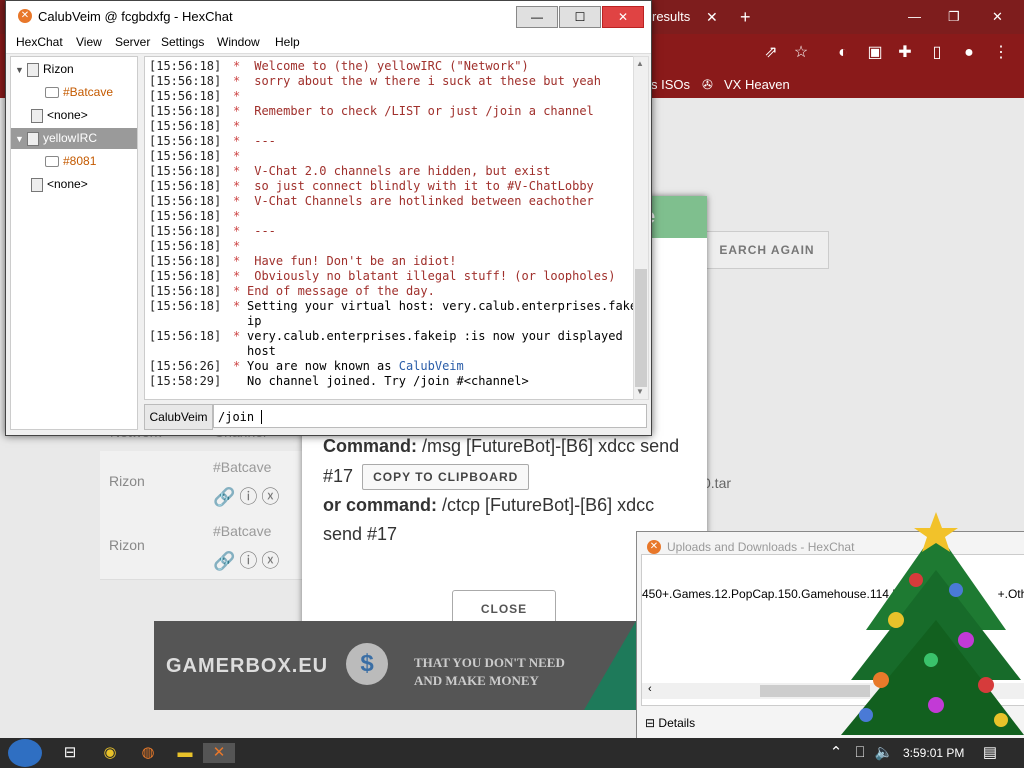 The width and height of the screenshot is (1024, 768). What do you see at coordinates (328, 16) in the screenshot?
I see `hexchat-titlebar: ✕ CalubVeim @ fcgbdxfg - HexChat — ☐ ✕` at bounding box center [328, 16].